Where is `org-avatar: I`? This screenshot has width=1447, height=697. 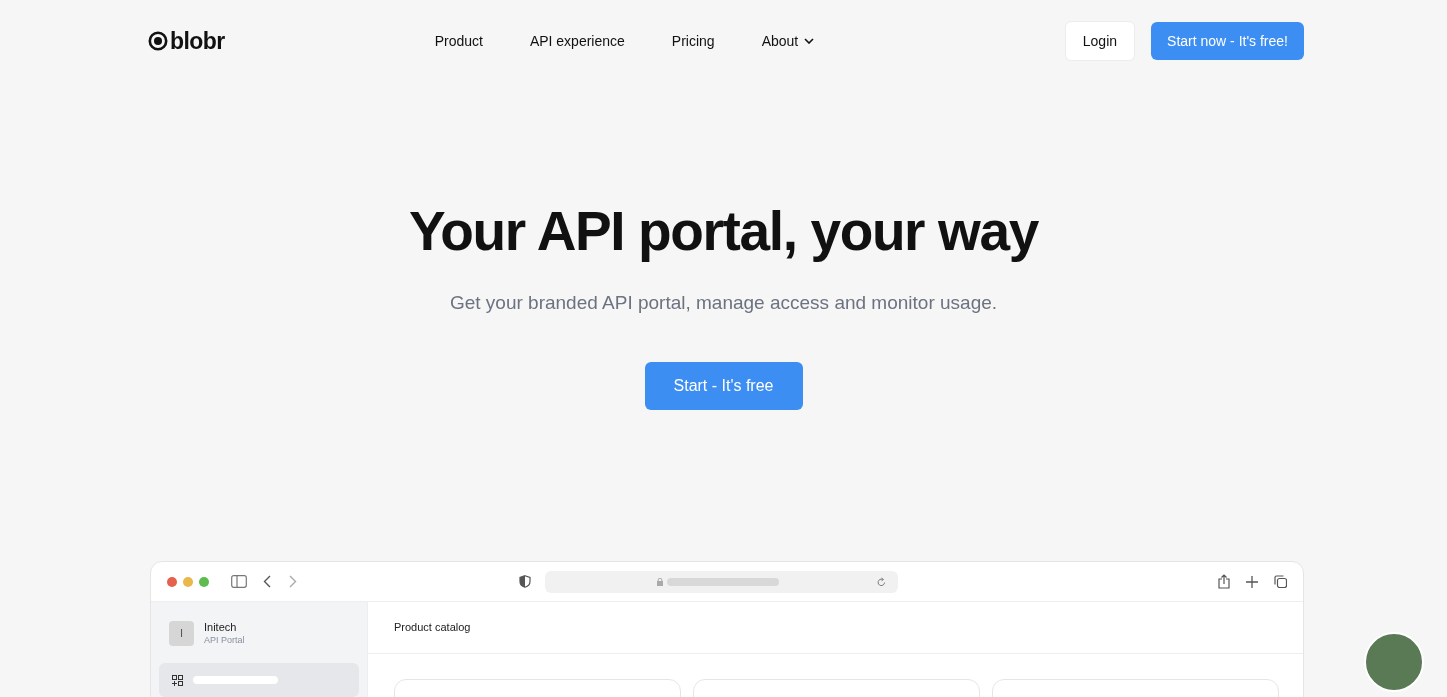
org-avatar: I is located at coordinates (181, 633).